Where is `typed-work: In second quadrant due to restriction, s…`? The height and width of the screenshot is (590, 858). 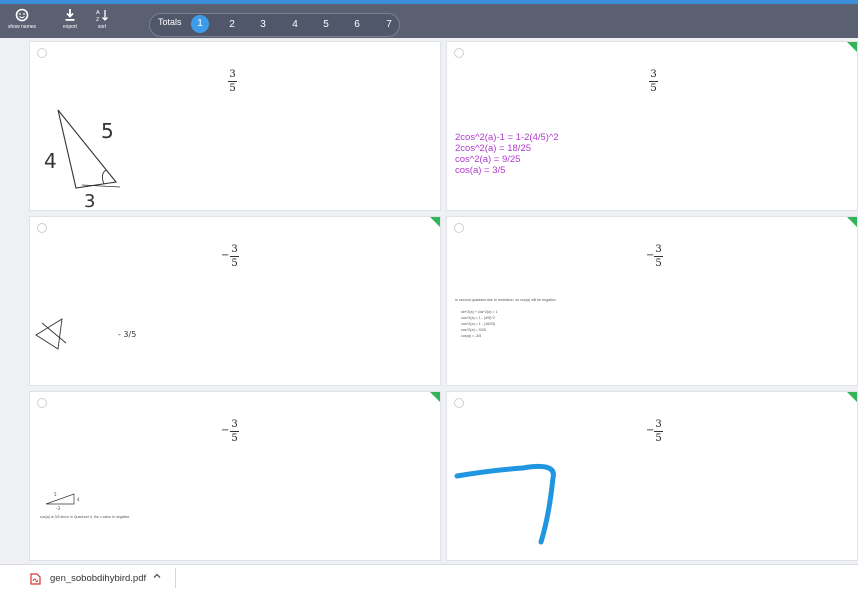 typed-work: In second quadrant due to restriction, s… is located at coordinates (525, 318).